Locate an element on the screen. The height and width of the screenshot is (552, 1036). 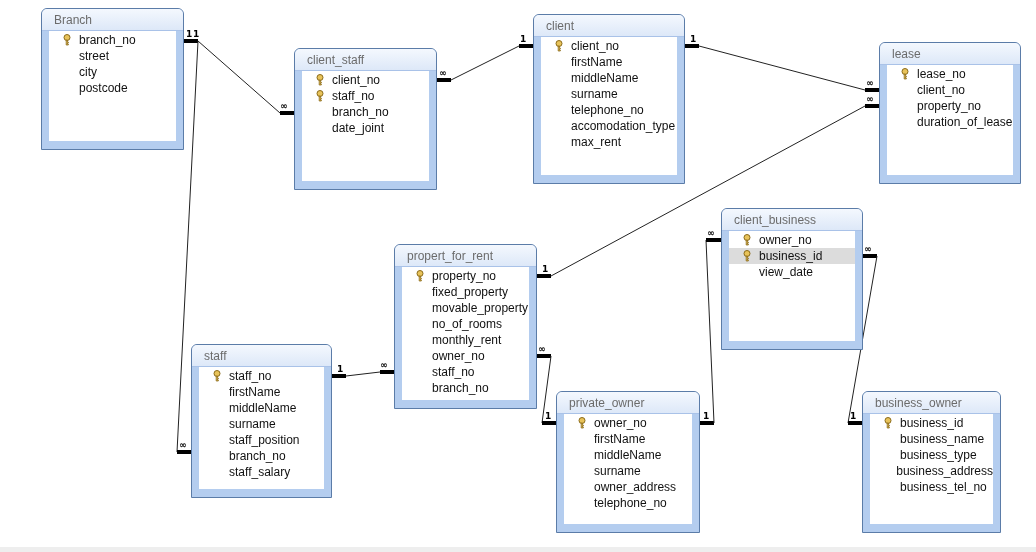
table-window: Branch branch_no street city postcode is located at coordinates (112, 79).